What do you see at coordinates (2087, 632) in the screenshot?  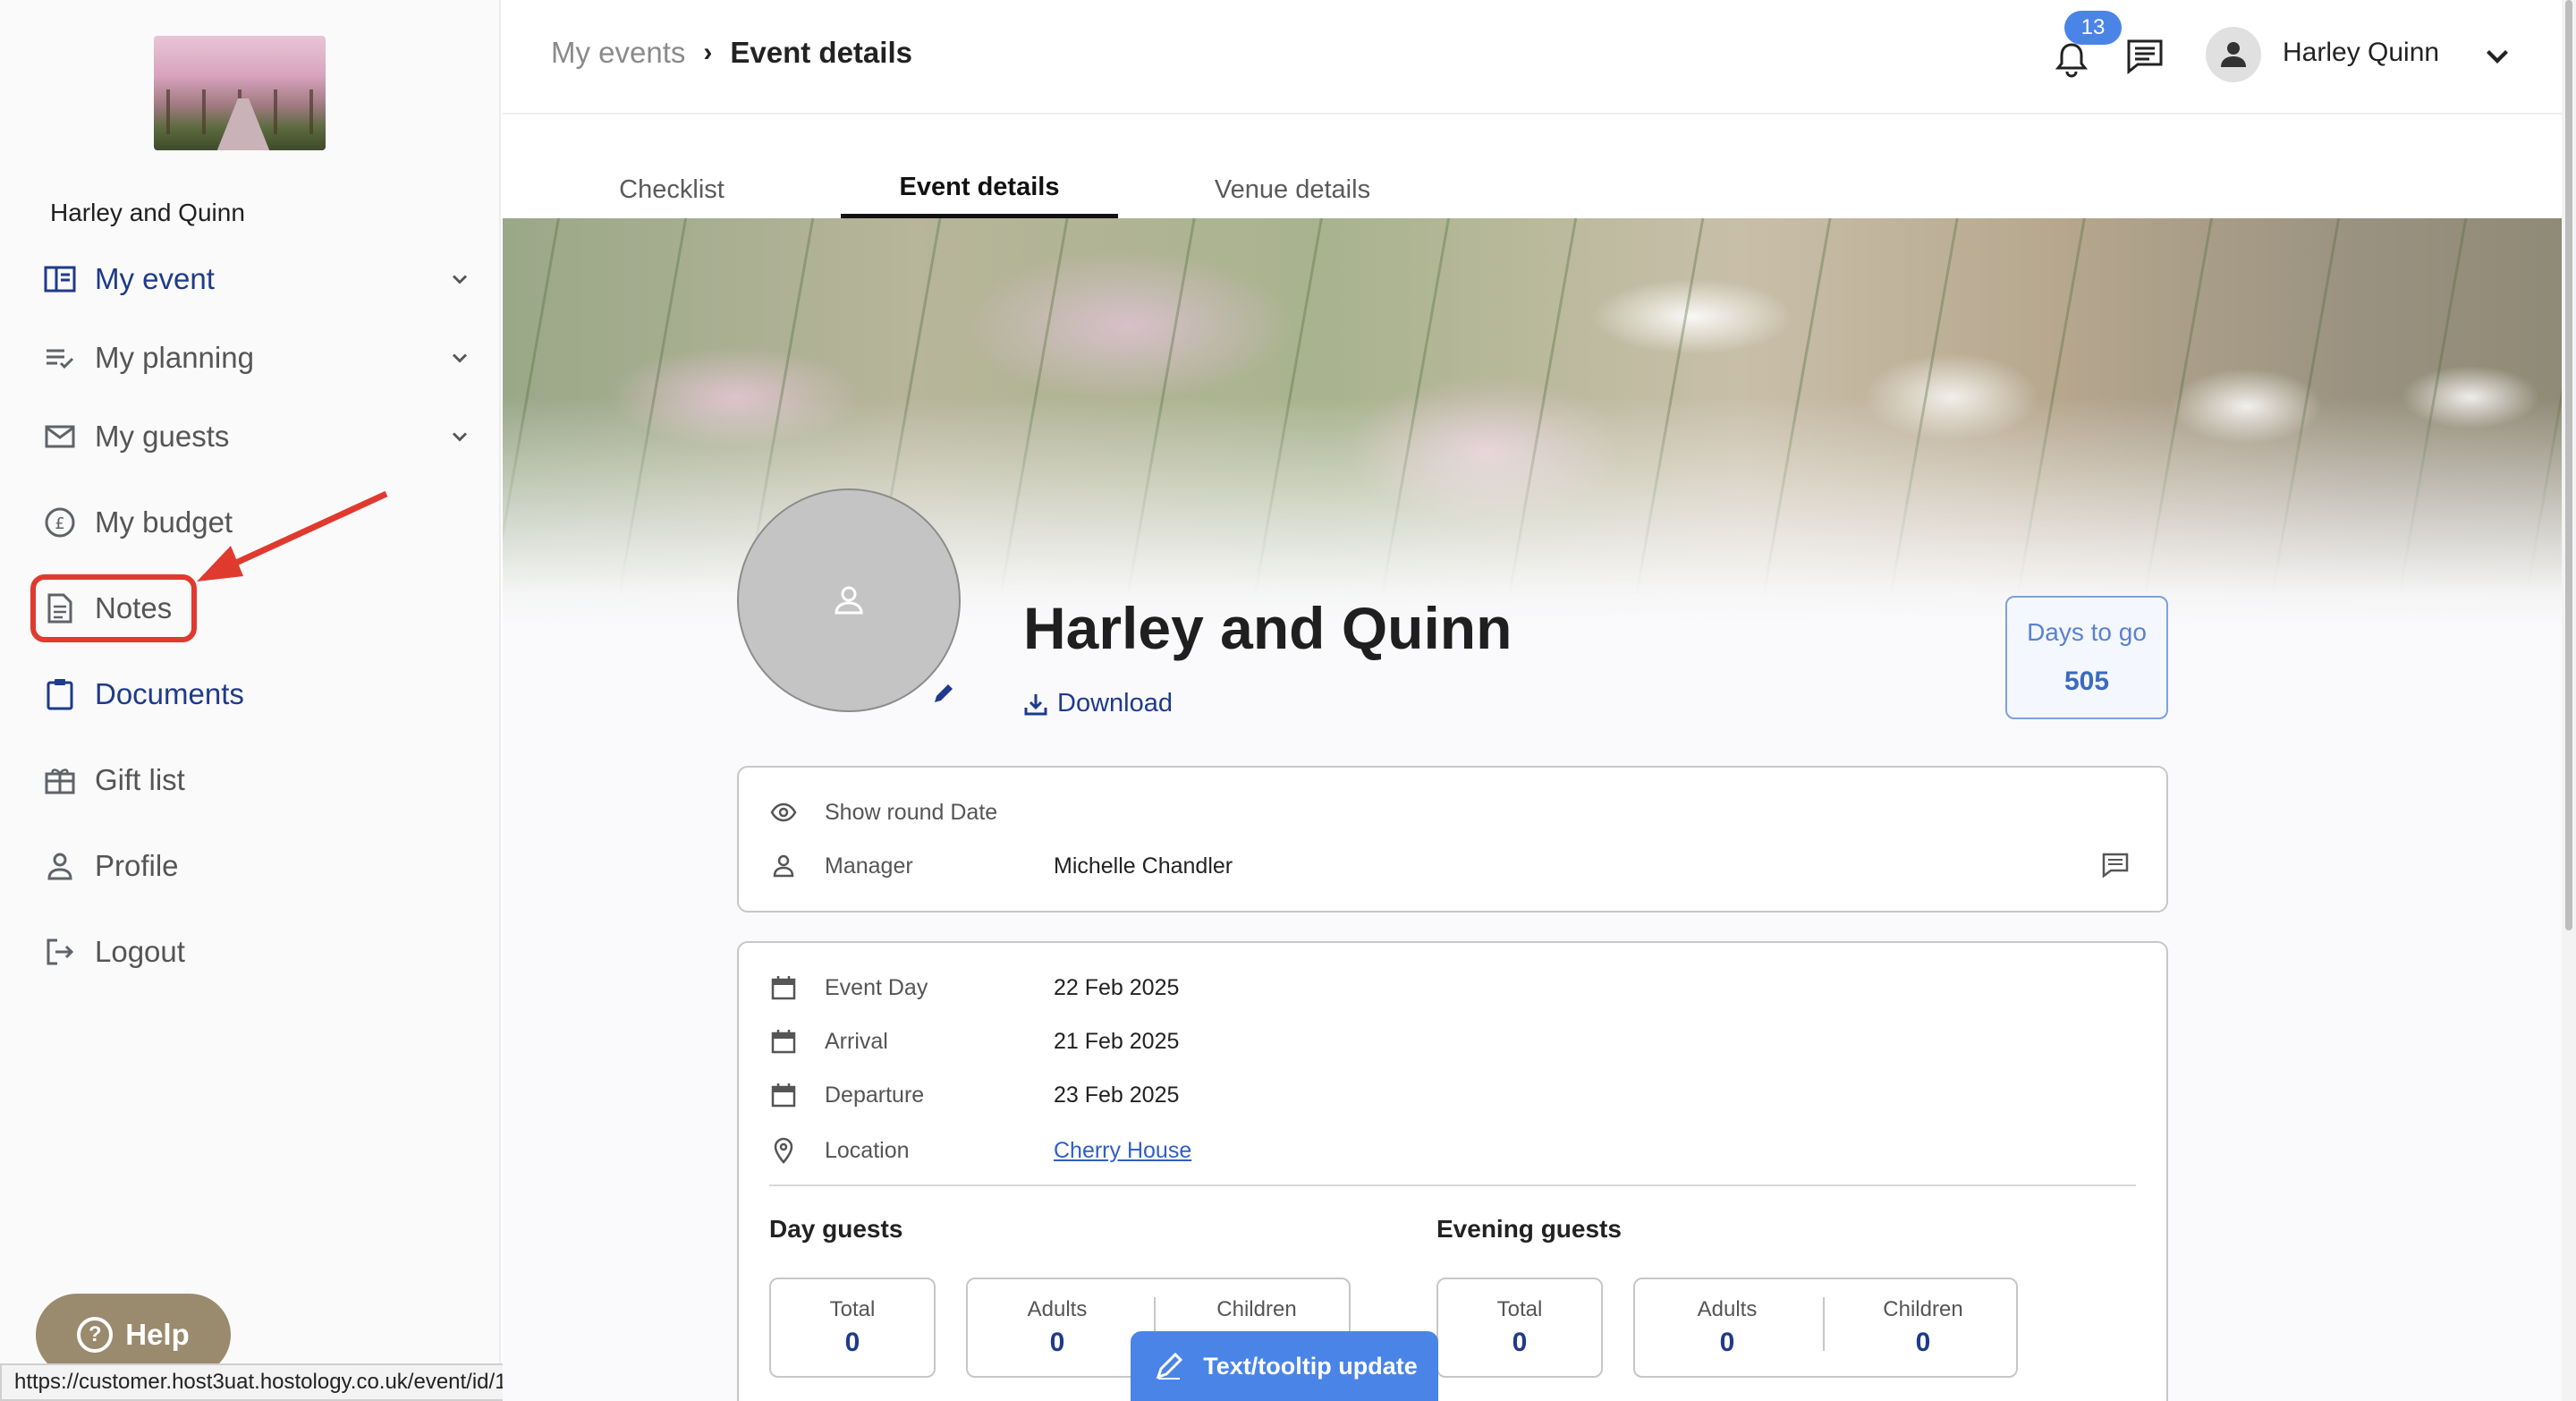 I see `days-to-go-label: Days to go` at bounding box center [2087, 632].